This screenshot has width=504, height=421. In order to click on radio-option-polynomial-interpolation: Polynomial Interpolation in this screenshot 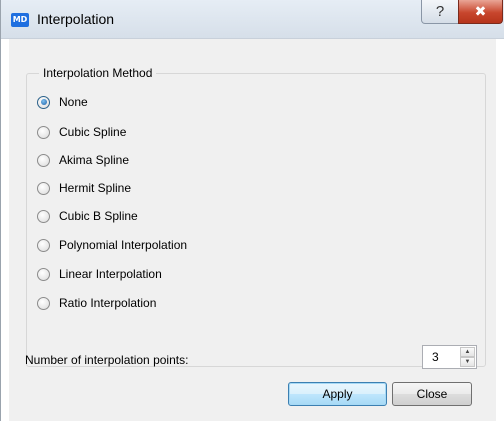, I will do `click(112, 245)`.